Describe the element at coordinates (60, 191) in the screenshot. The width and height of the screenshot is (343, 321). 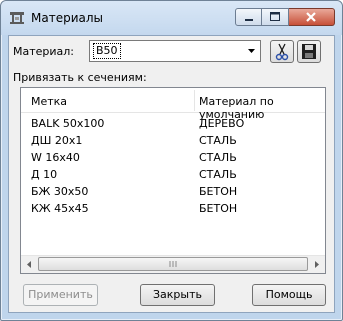
I see `row-mark: БЖ 30x50` at that location.